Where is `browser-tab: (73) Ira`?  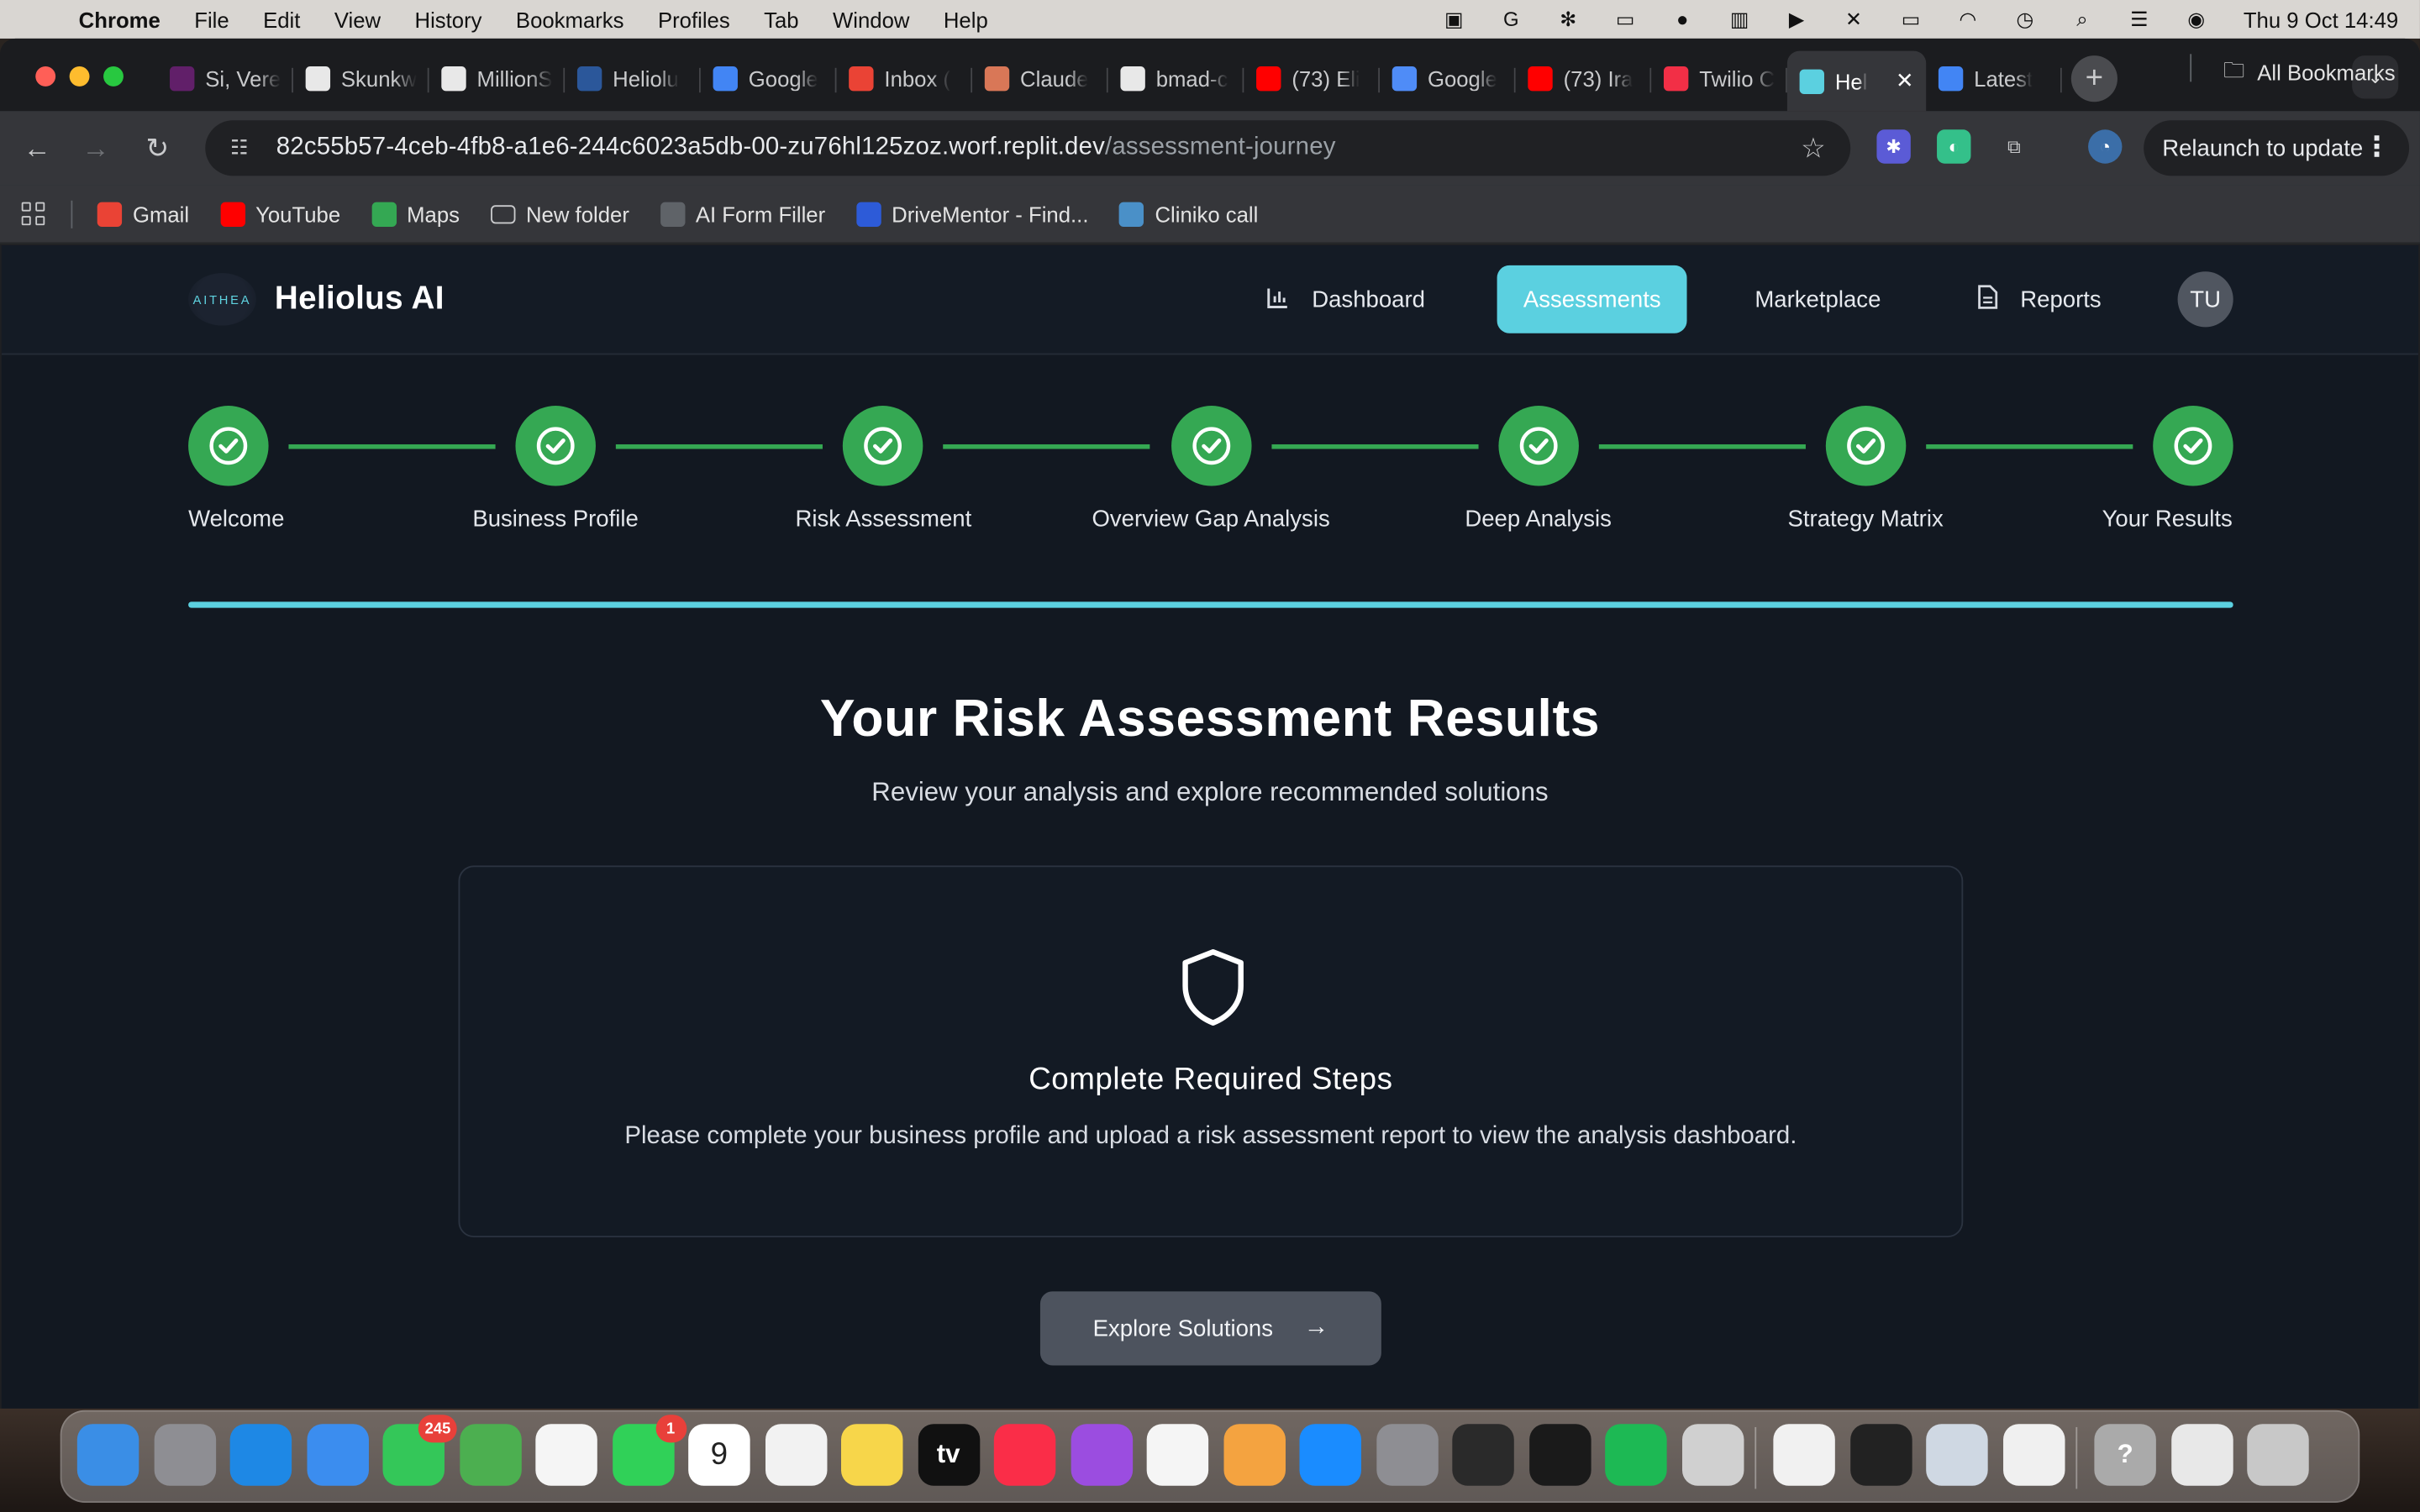
browser-tab: (73) Ira is located at coordinates (1584, 78).